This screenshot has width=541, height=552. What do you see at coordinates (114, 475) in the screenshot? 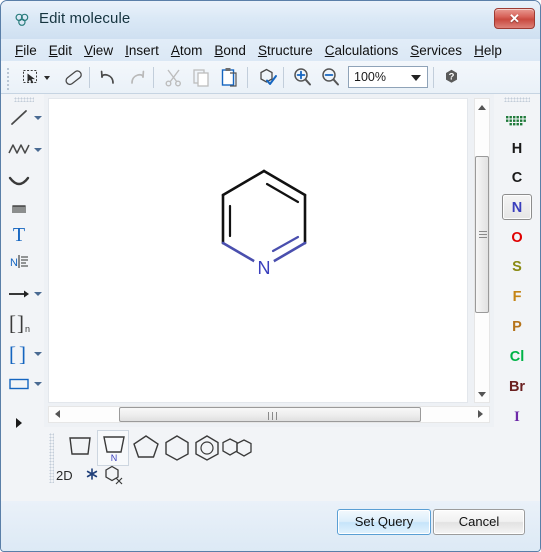
I see `clear-structure-icon` at bounding box center [114, 475].